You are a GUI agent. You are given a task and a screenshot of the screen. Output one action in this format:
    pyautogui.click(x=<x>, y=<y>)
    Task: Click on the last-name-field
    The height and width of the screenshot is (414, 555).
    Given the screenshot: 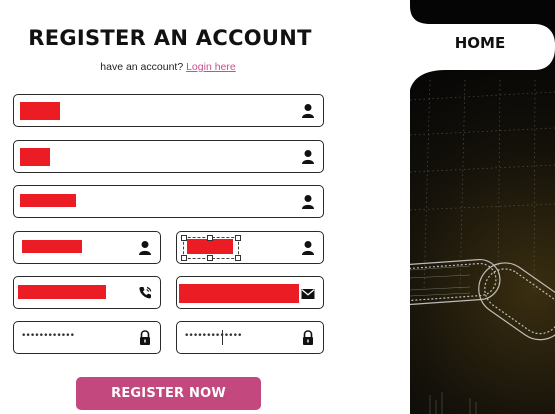 What is the action you would take?
    pyautogui.click(x=87, y=247)
    